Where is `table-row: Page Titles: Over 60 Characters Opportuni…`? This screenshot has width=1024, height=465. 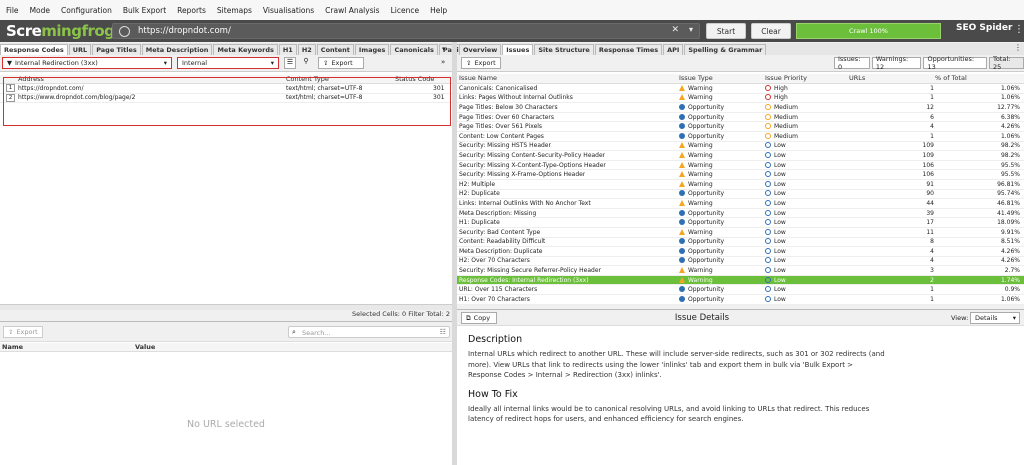 table-row: Page Titles: Over 60 Characters Opportuni… is located at coordinates (740, 117).